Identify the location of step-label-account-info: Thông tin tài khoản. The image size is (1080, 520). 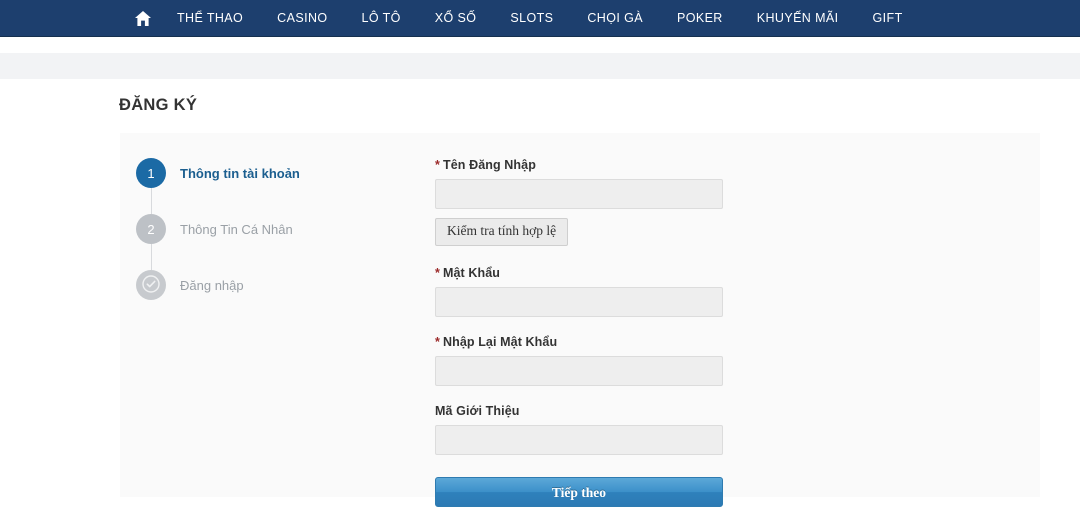
(240, 173).